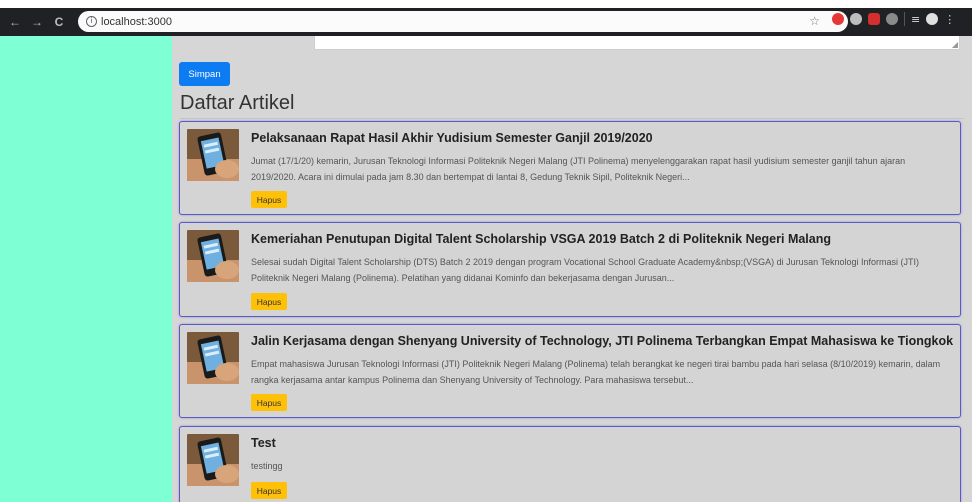 Image resolution: width=972 pixels, height=502 pixels. What do you see at coordinates (204, 74) in the screenshot?
I see `save-button: Simpan` at bounding box center [204, 74].